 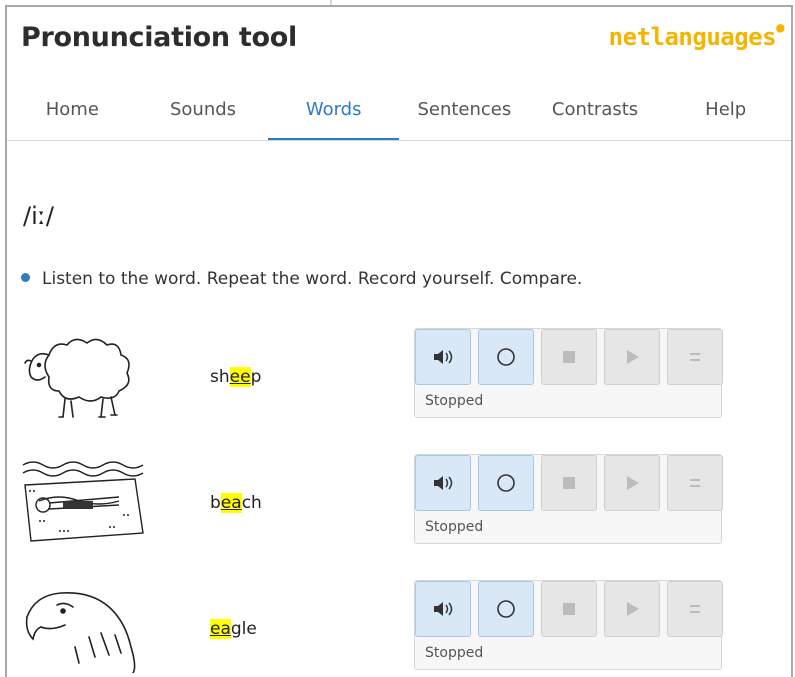 What do you see at coordinates (256, 377) in the screenshot?
I see `word-suffix: p` at bounding box center [256, 377].